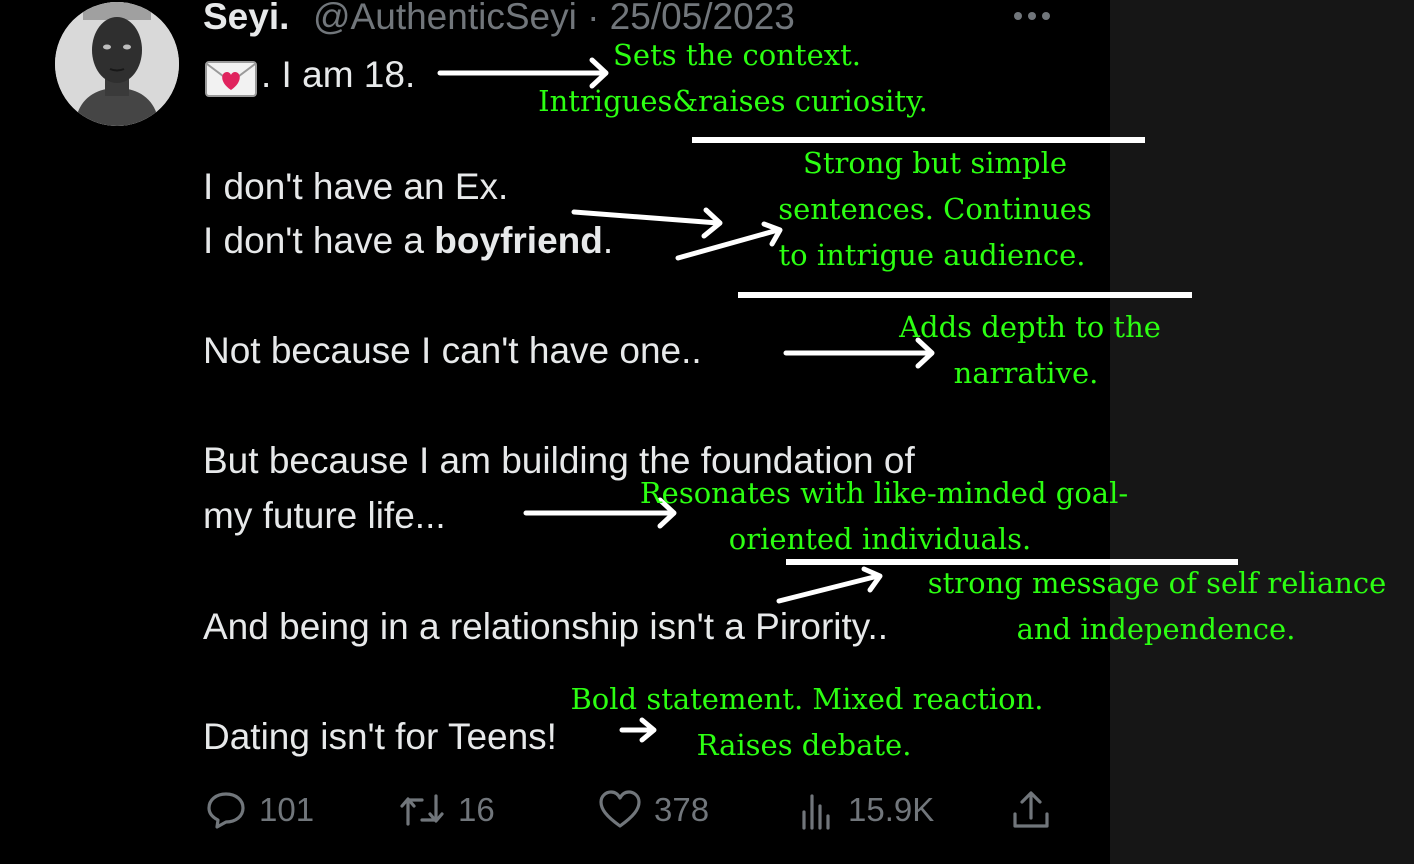 Image resolution: width=1414 pixels, height=864 pixels. I want to click on annotation-7a: Bold statement. Mixed reaction., so click(807, 699).